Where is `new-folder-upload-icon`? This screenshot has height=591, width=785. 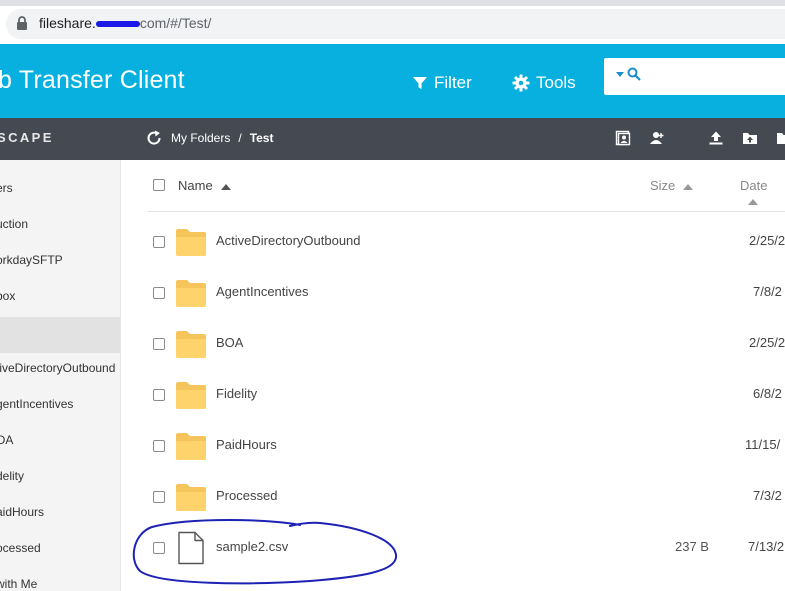
new-folder-upload-icon is located at coordinates (750, 138).